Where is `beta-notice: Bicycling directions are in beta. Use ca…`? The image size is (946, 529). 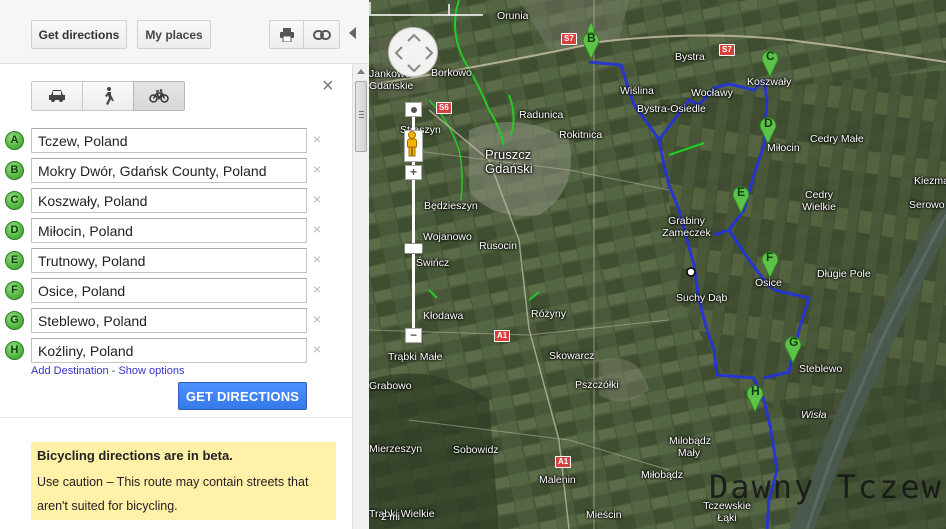 beta-notice: Bicycling directions are in beta. Use ca… is located at coordinates (183, 481).